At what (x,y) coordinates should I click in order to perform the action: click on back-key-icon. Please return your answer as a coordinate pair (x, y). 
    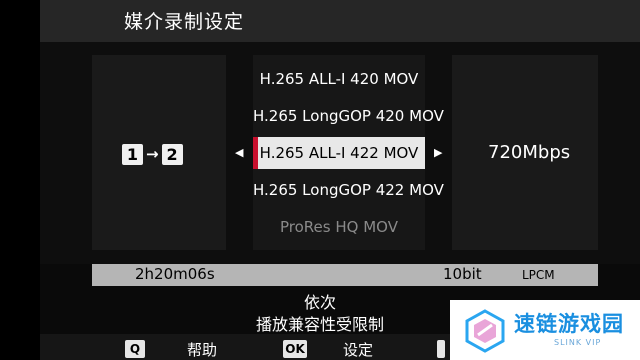
    Looking at the image, I should click on (441, 349).